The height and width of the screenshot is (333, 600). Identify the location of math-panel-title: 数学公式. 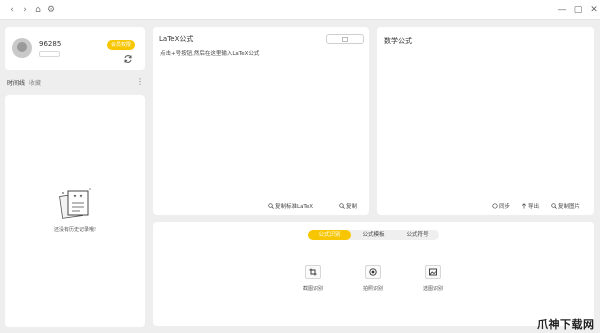
(398, 41).